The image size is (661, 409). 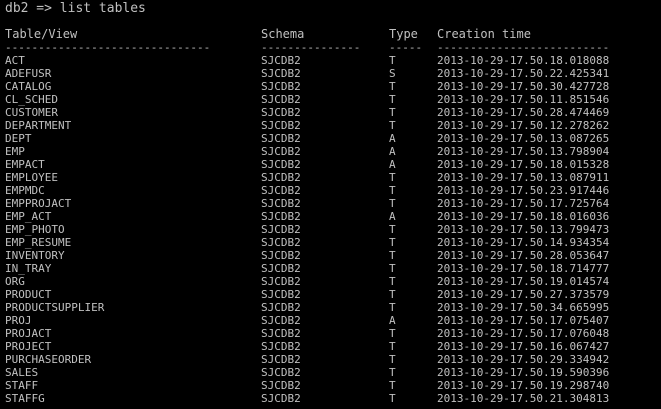 I want to click on cell-creation-time: 2013-10-29-17.50.18.015328, so click(x=523, y=164).